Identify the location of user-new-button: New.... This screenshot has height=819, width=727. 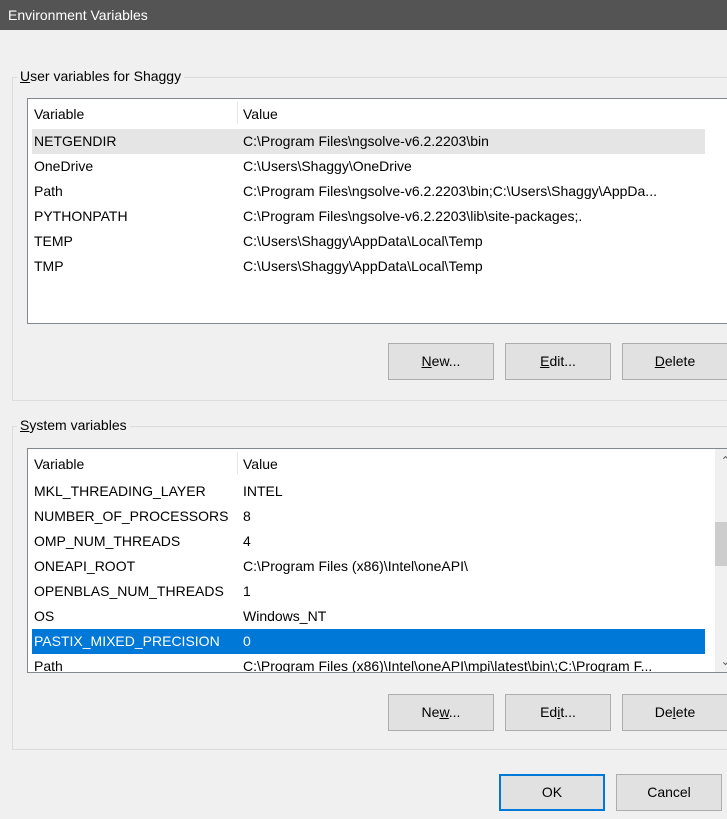
(441, 361).